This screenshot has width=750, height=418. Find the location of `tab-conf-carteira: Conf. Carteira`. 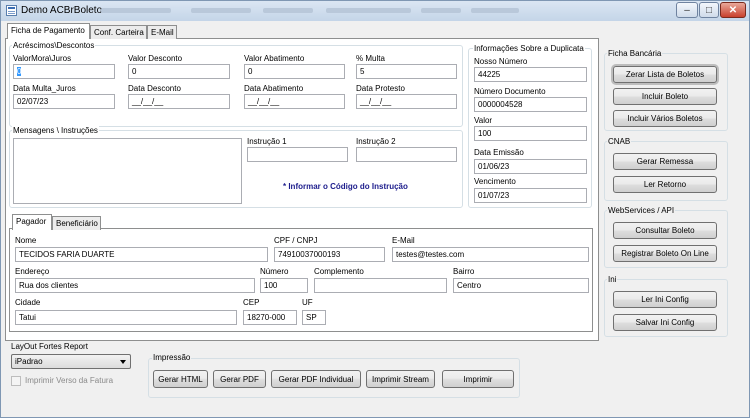

tab-conf-carteira: Conf. Carteira is located at coordinates (118, 32).